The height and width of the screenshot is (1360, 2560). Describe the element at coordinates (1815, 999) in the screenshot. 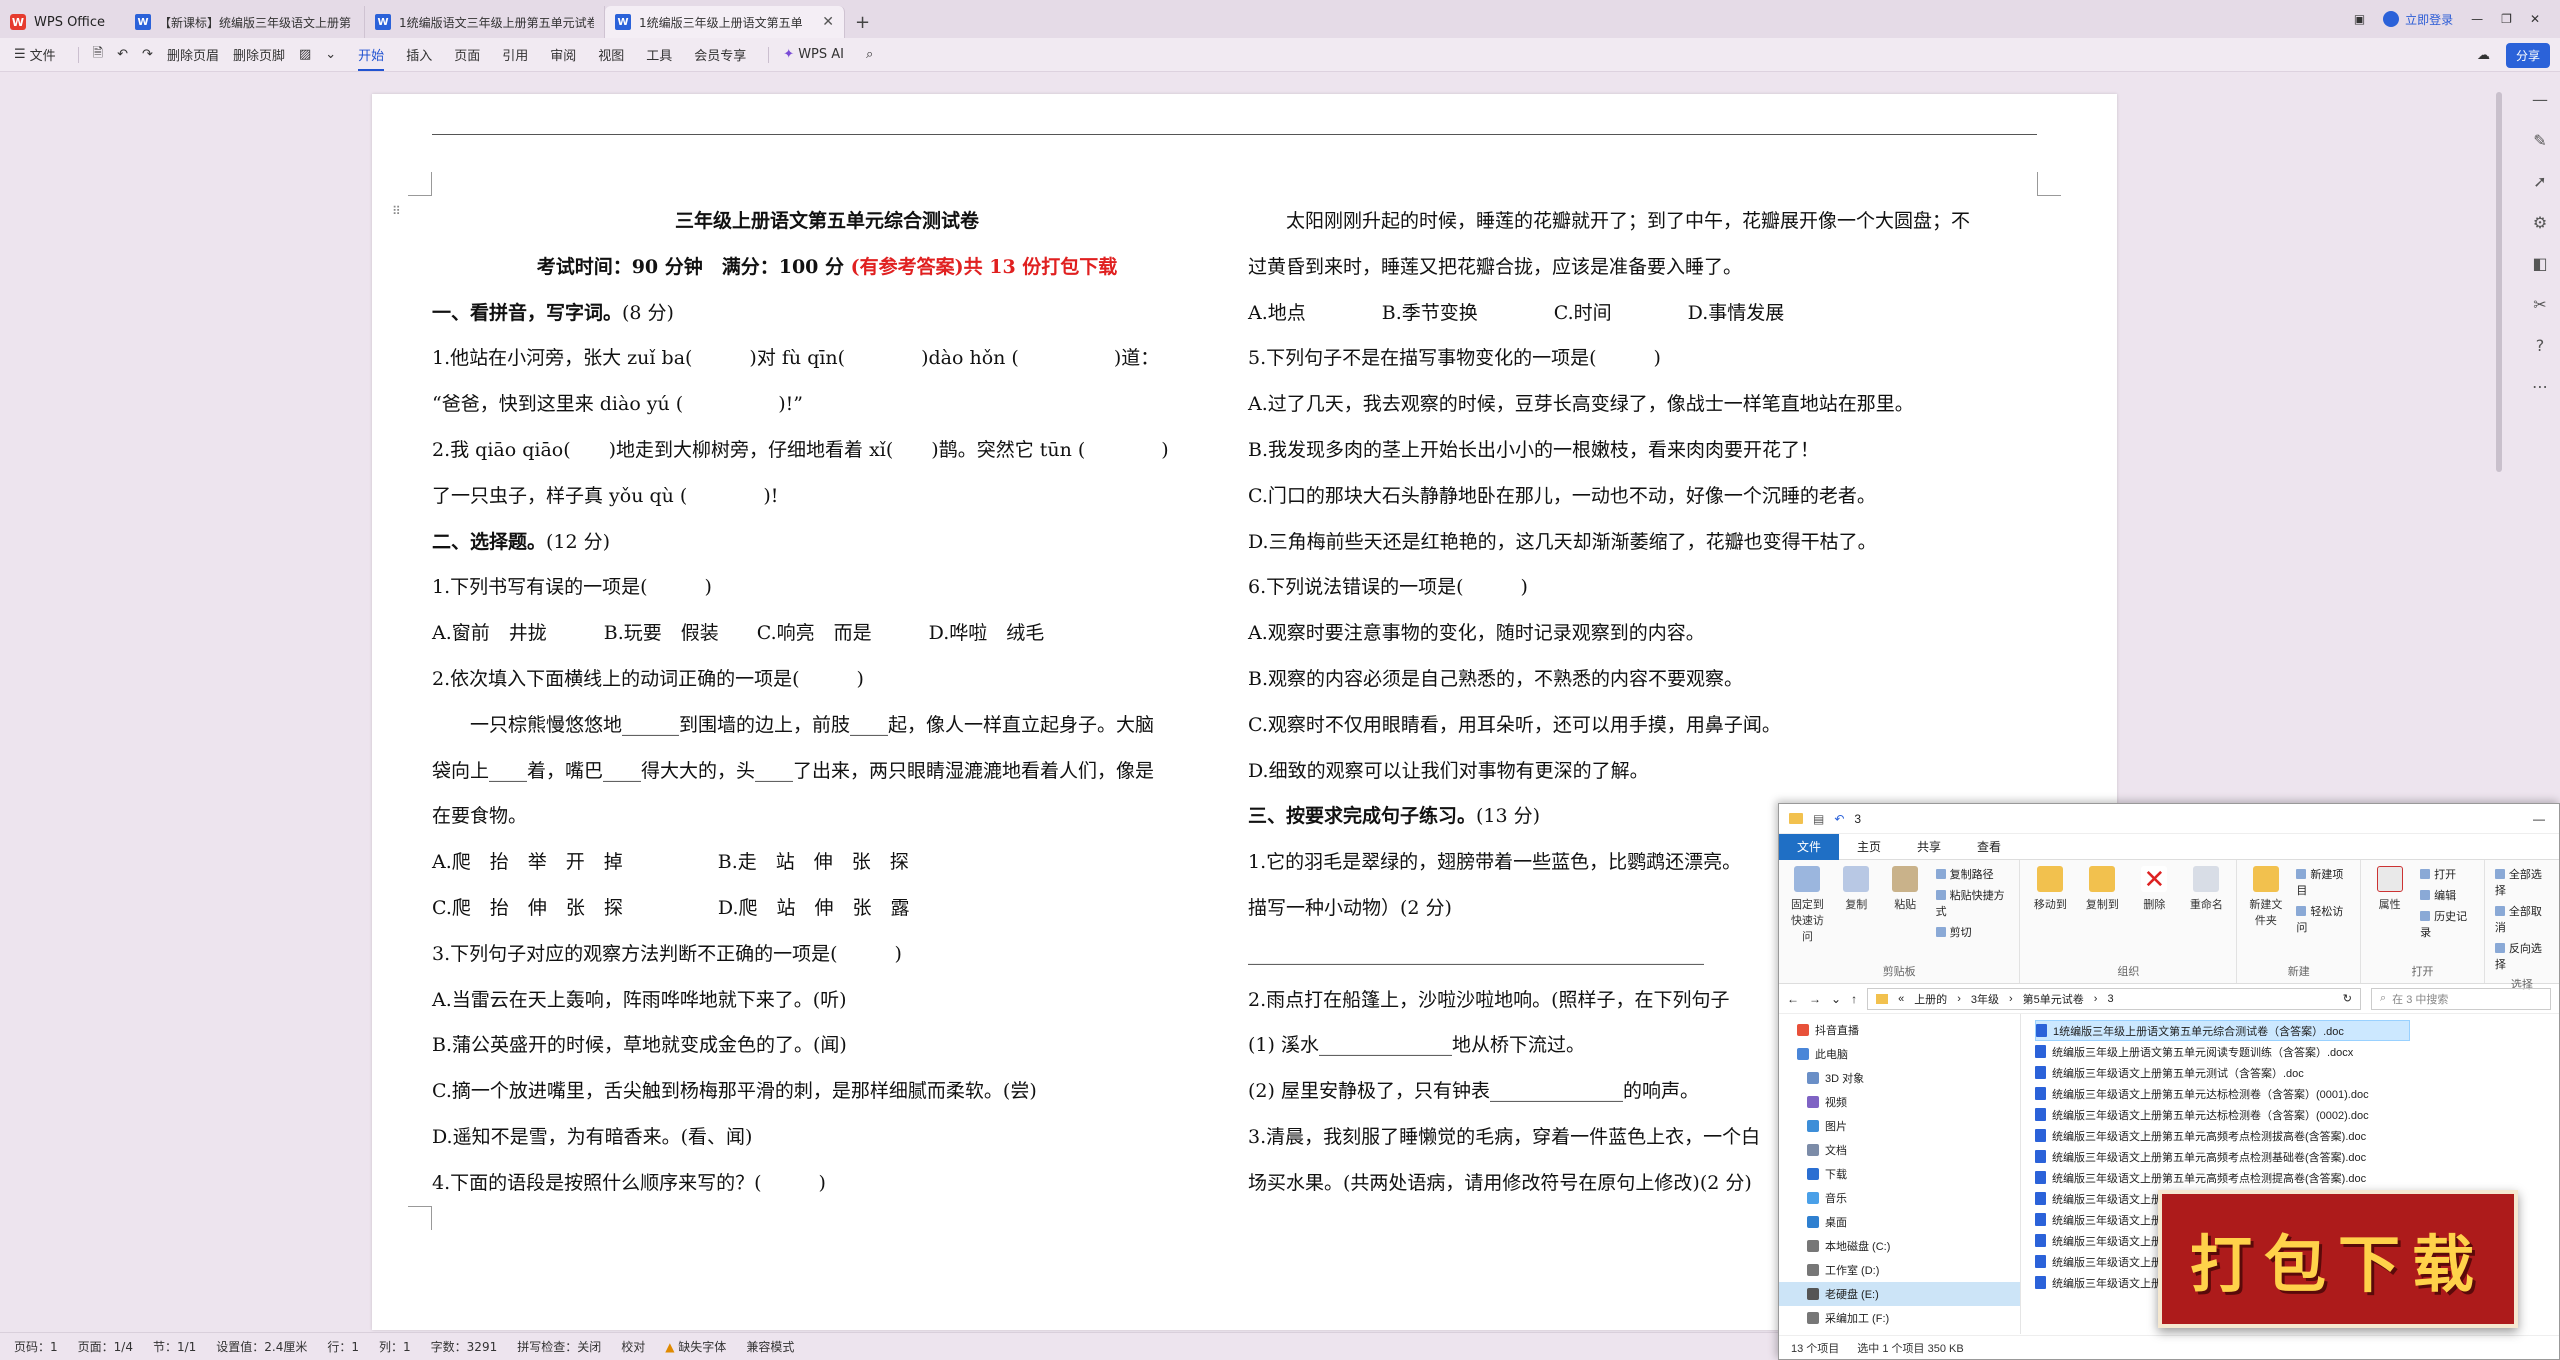

I see `forward-icon: →` at that location.